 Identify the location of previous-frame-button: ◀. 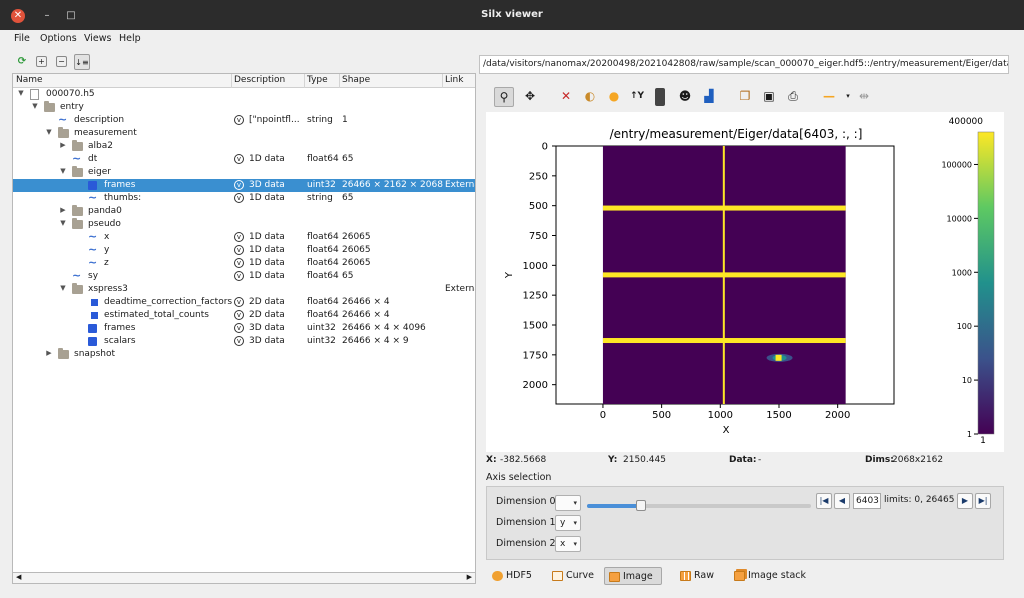
(842, 501).